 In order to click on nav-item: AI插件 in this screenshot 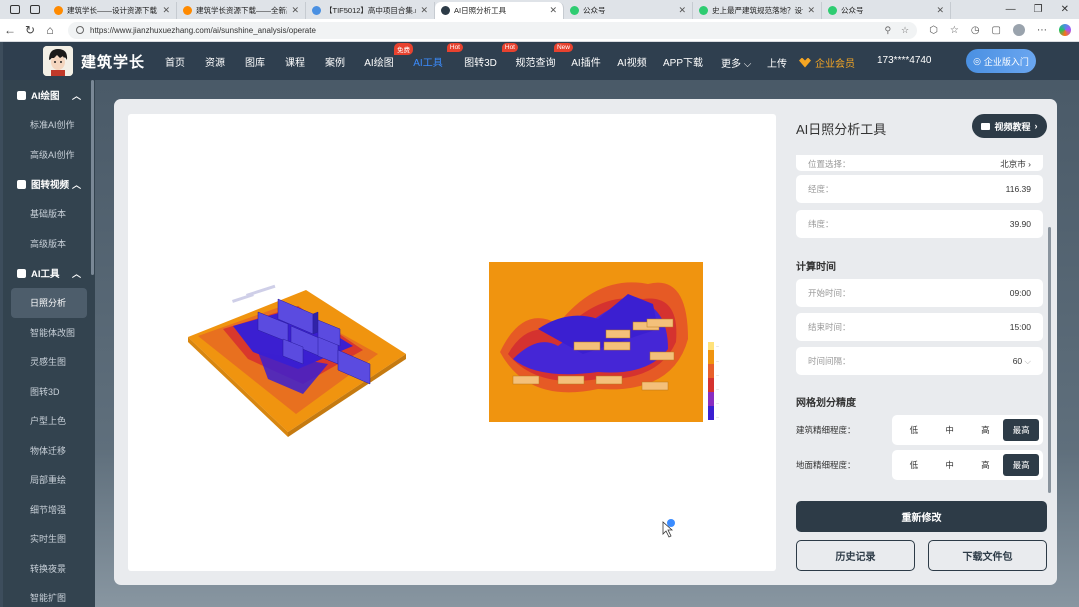, I will do `click(586, 61)`.